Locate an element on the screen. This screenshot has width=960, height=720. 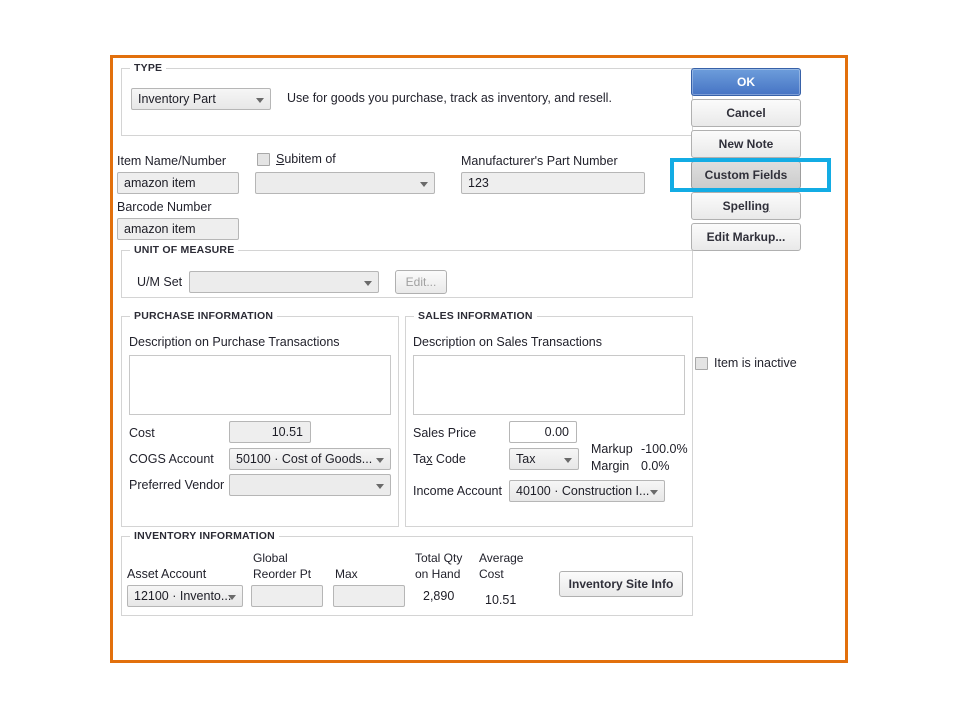
margin-label: Margin is located at coordinates (610, 466).